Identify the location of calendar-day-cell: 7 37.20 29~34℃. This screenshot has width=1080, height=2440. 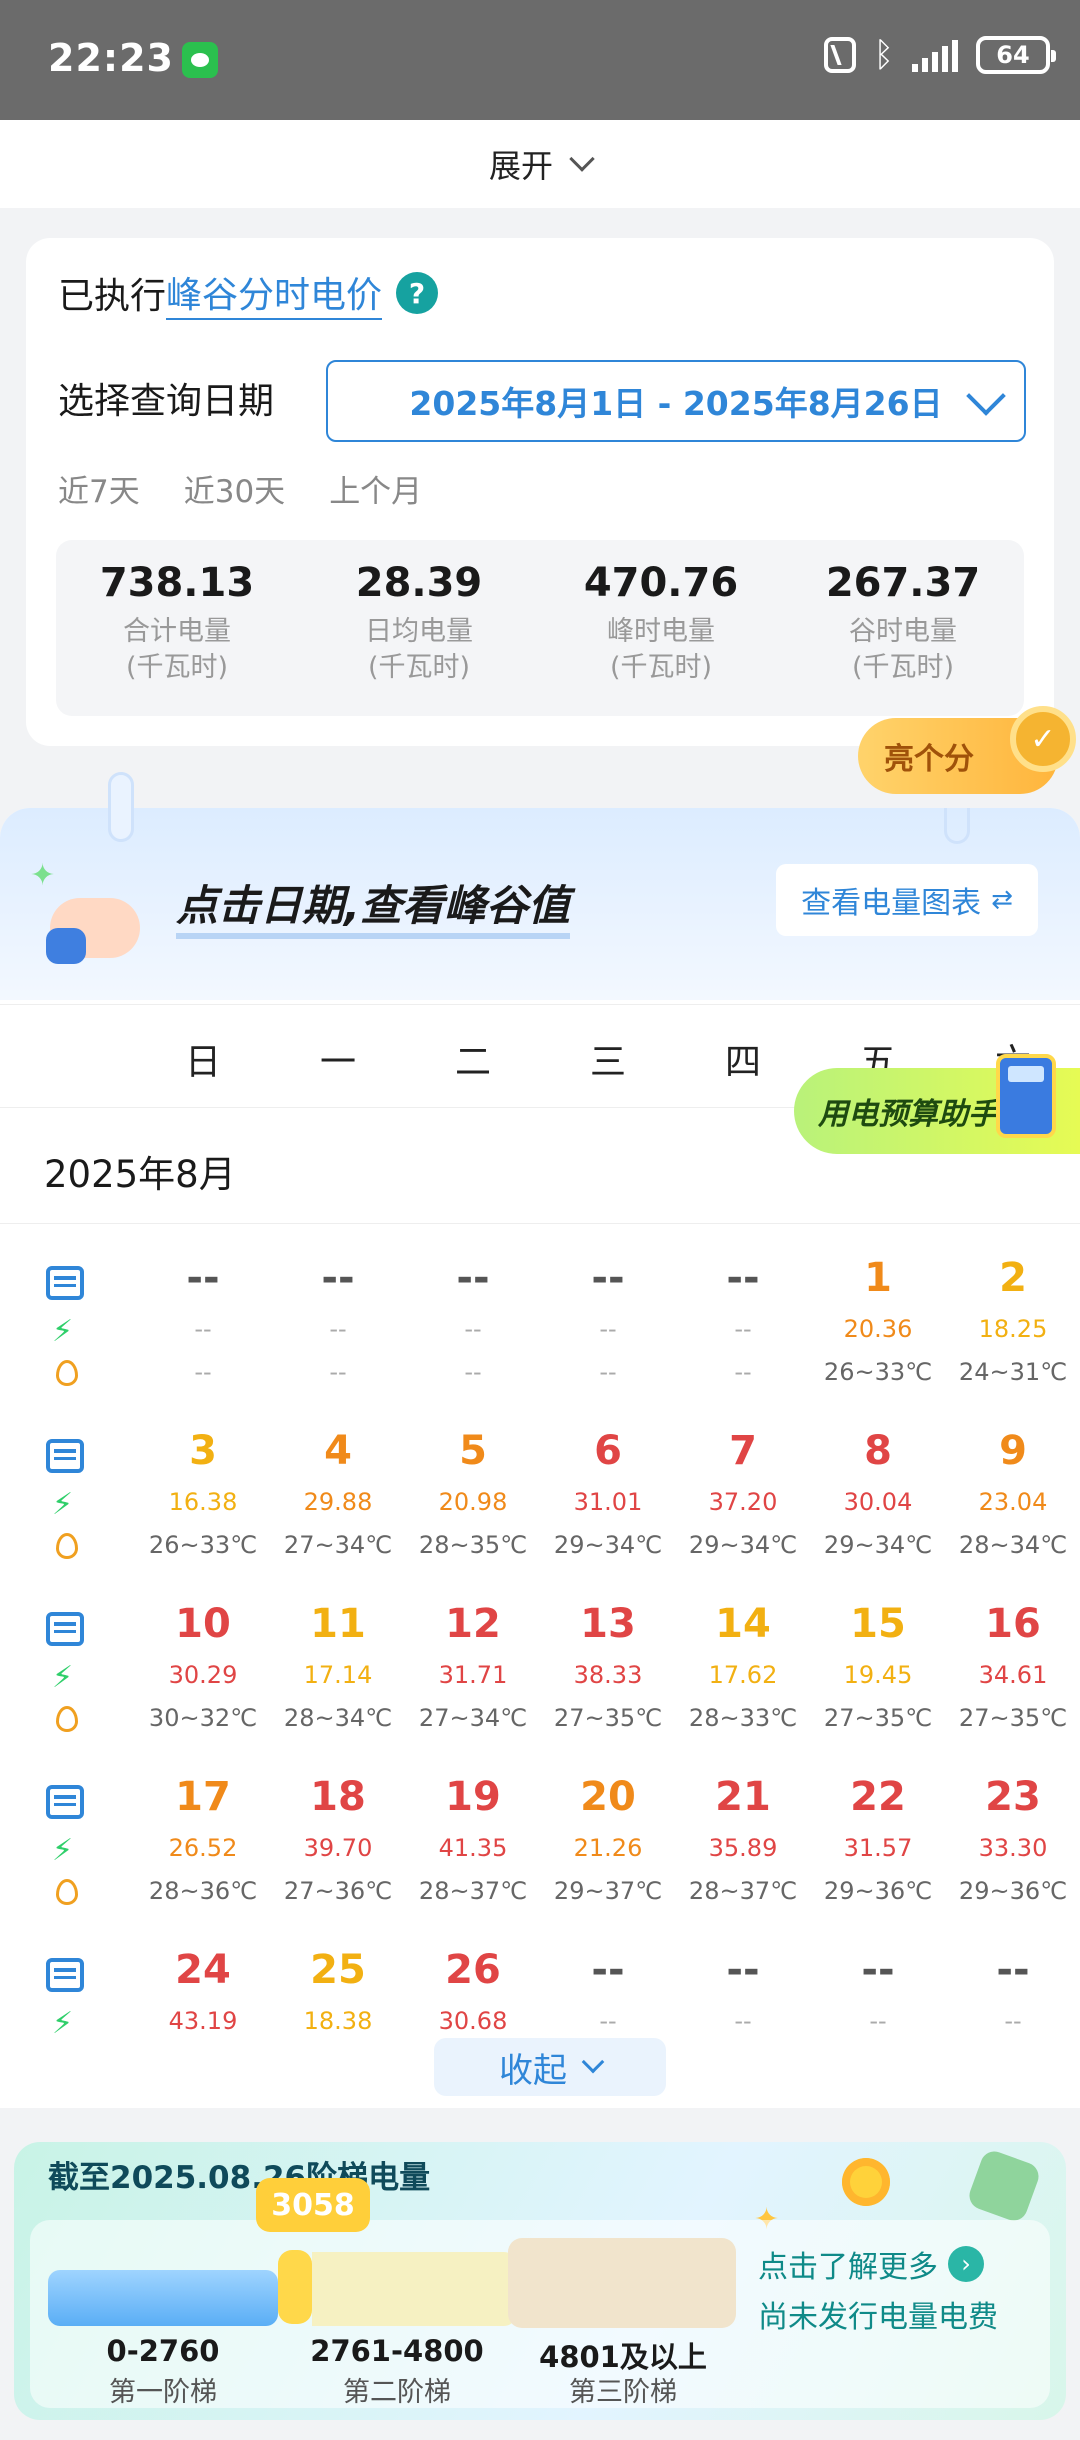
(743, 1494).